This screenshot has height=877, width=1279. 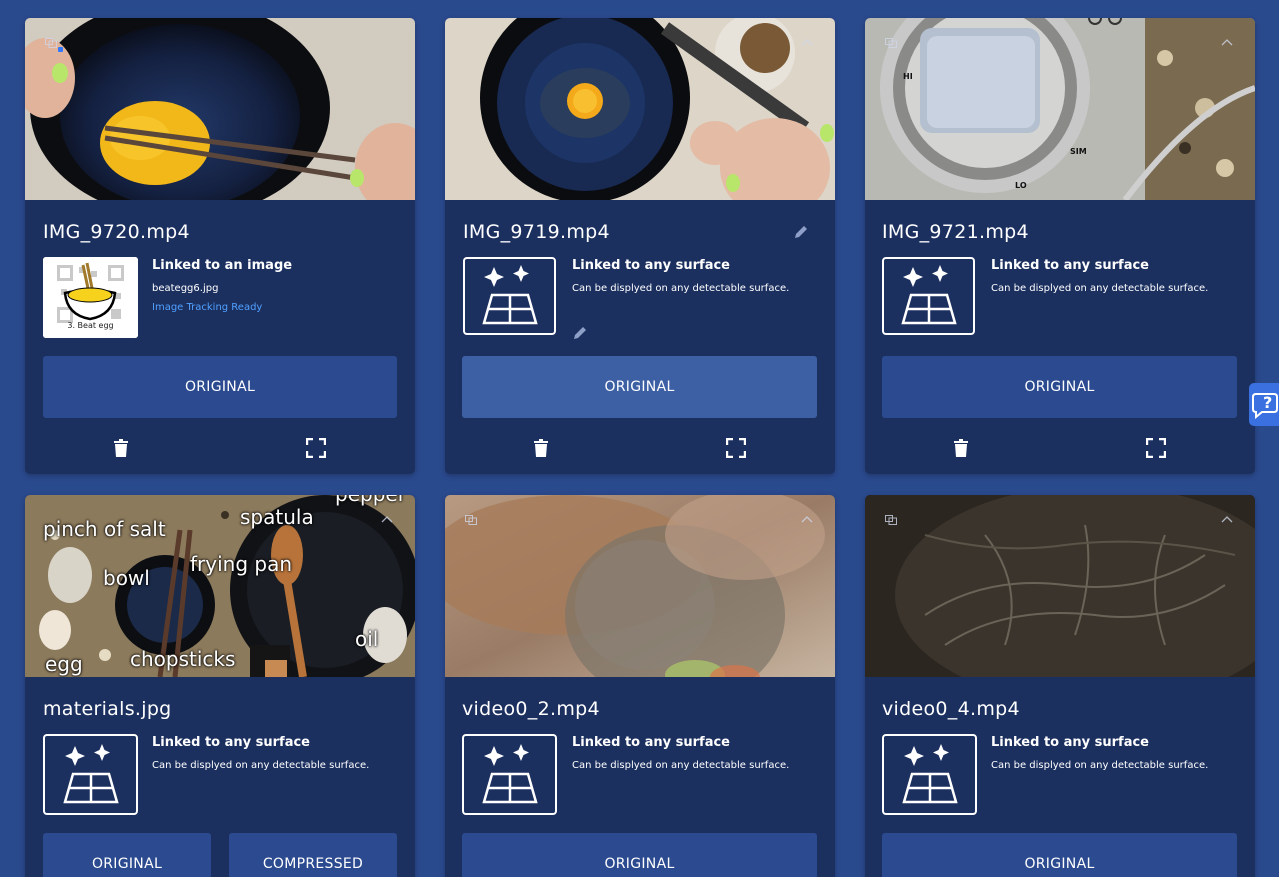 I want to click on media-title: IMG_9720.mp4, so click(x=116, y=232).